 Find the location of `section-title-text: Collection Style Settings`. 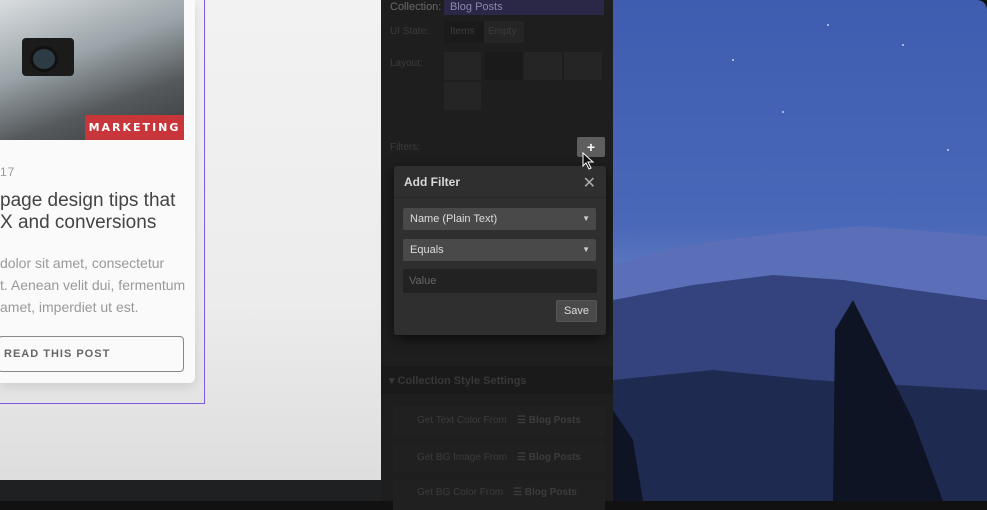

section-title-text: Collection Style Settings is located at coordinates (462, 381).